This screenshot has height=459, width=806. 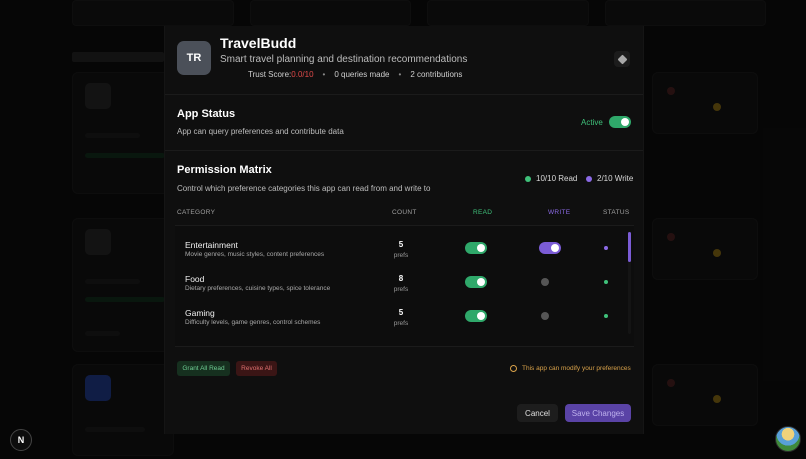 I want to click on read-summary-text: 10/10 Read, so click(x=557, y=178).